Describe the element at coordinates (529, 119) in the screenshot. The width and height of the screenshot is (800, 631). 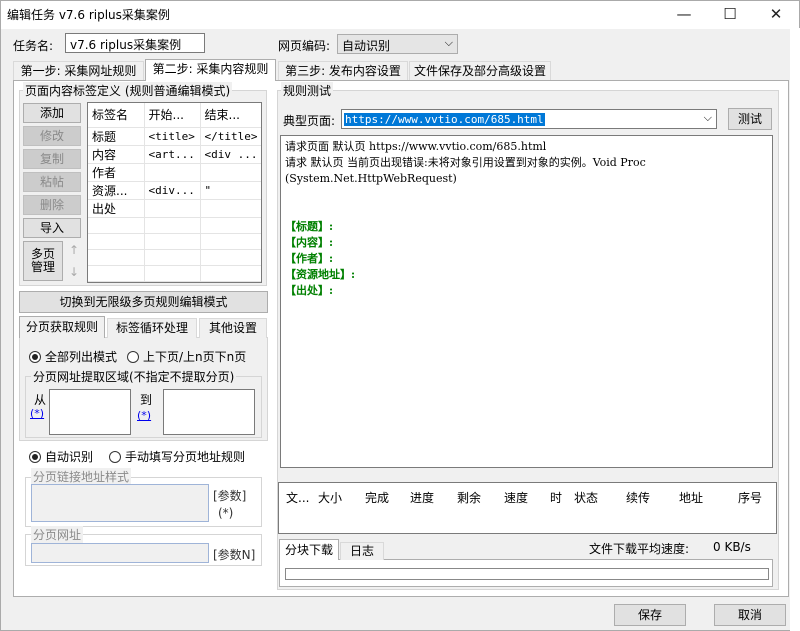
I see `typical-page-input: https://www.vvtio.com/685.html ⌵` at that location.